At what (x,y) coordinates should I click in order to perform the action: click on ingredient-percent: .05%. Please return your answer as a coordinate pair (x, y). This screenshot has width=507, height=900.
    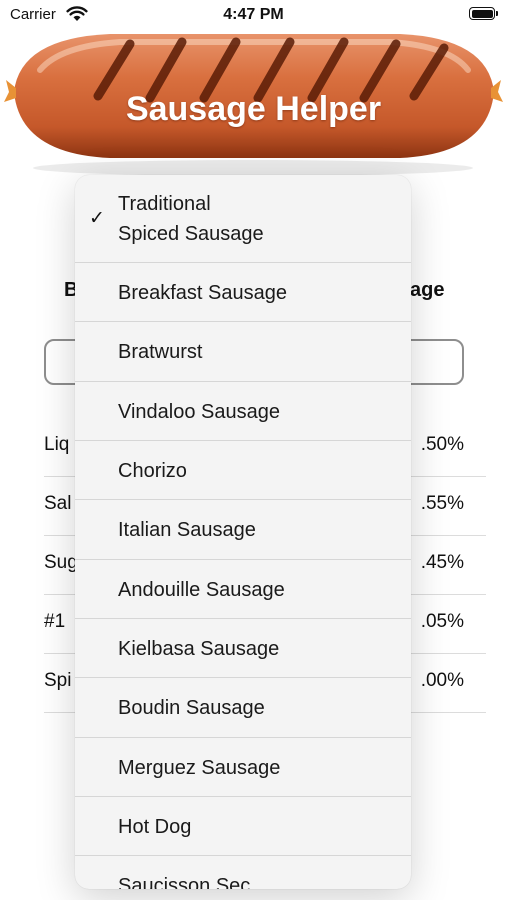
    Looking at the image, I should click on (442, 621).